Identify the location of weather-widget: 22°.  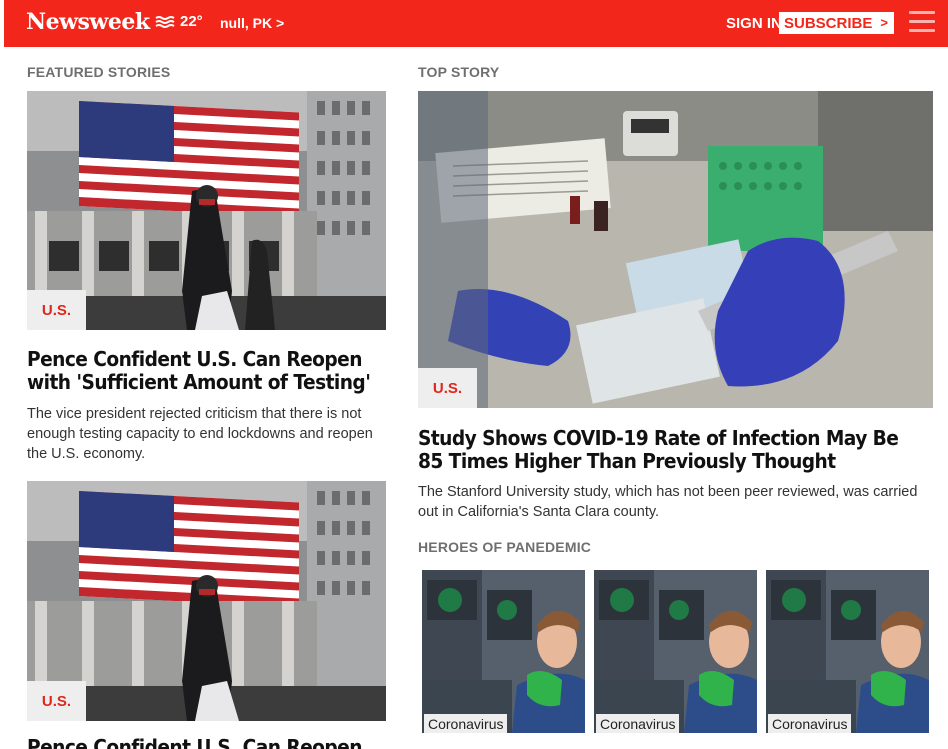
(179, 21).